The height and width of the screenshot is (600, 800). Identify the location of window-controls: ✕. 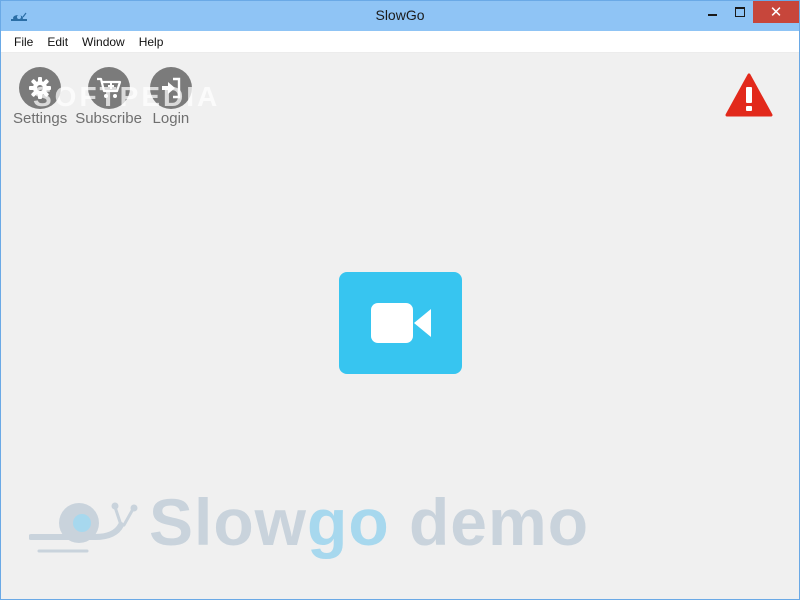
(749, 12).